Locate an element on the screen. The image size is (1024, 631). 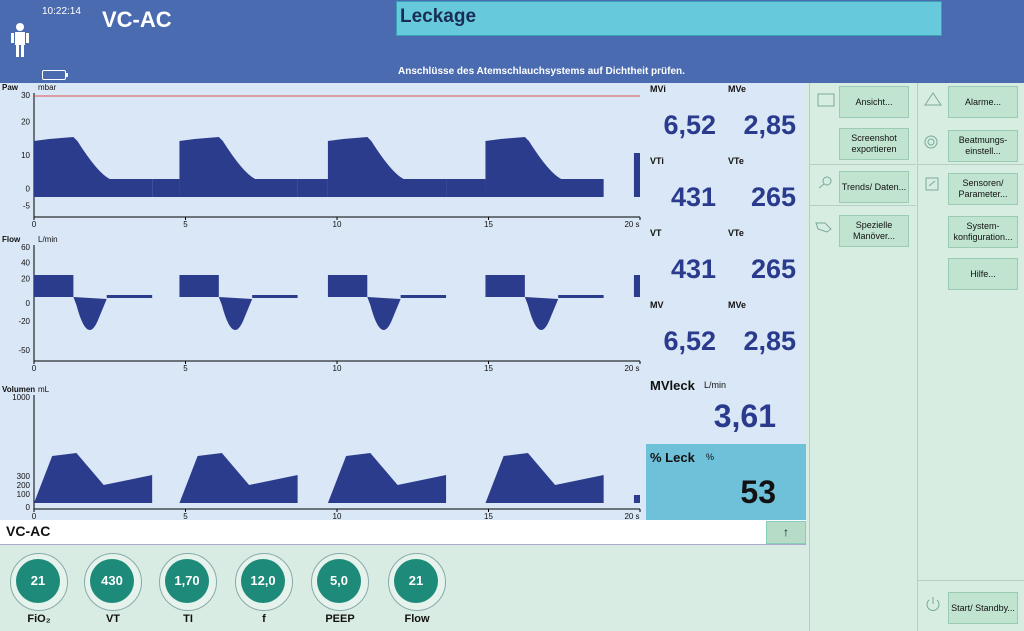
setting-knob-5: 21 is located at coordinates (417, 582).